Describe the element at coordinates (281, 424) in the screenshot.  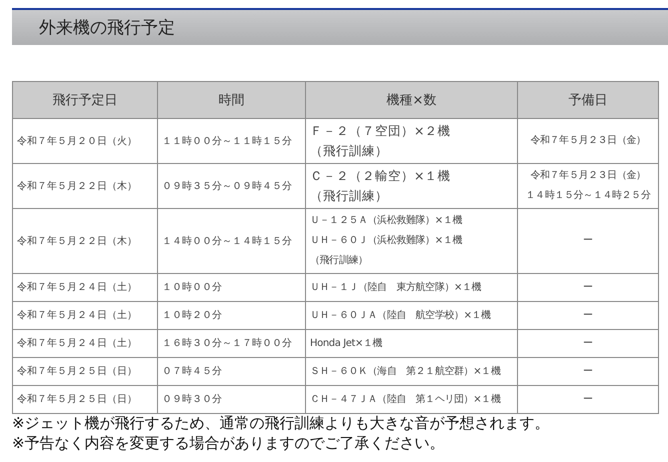
I see `note-text: ※ジェット機が飛行するため、通常の飛行訓練よりも大きな音が予想されます。` at that location.